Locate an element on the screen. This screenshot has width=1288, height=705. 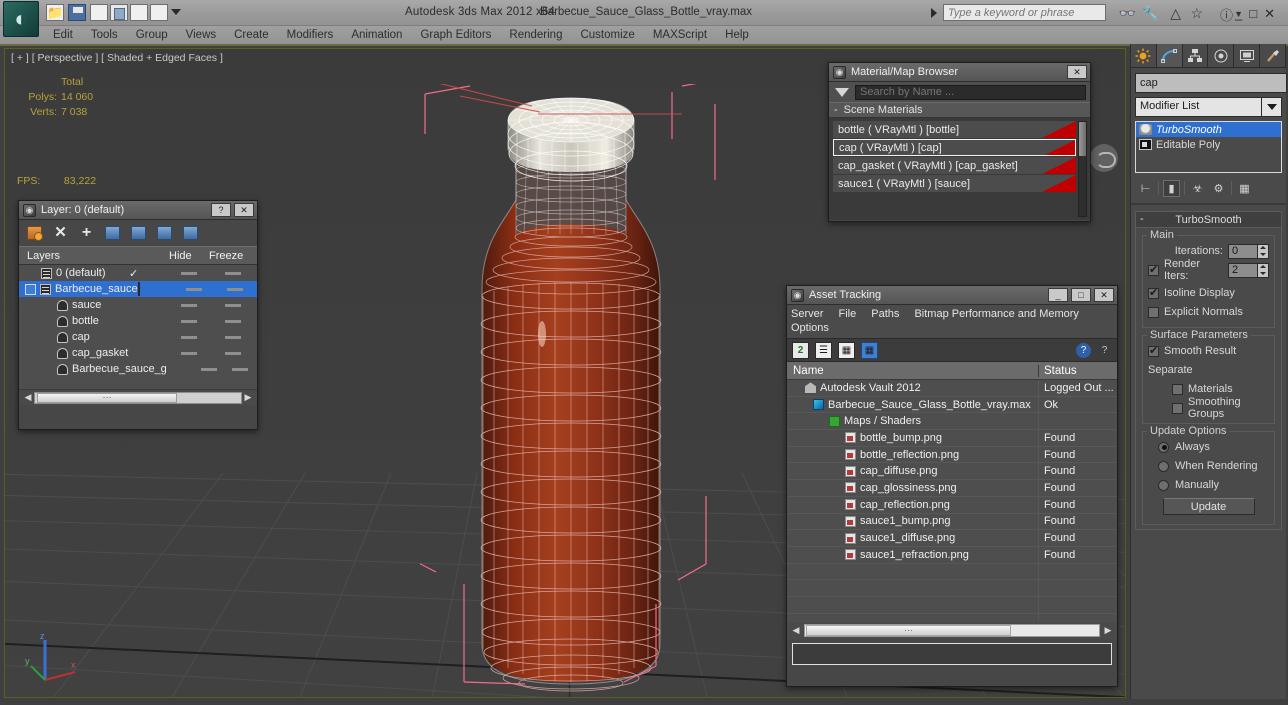
modifier-stack: TurboSmooth Editable Poly is located at coordinates (1208, 147).